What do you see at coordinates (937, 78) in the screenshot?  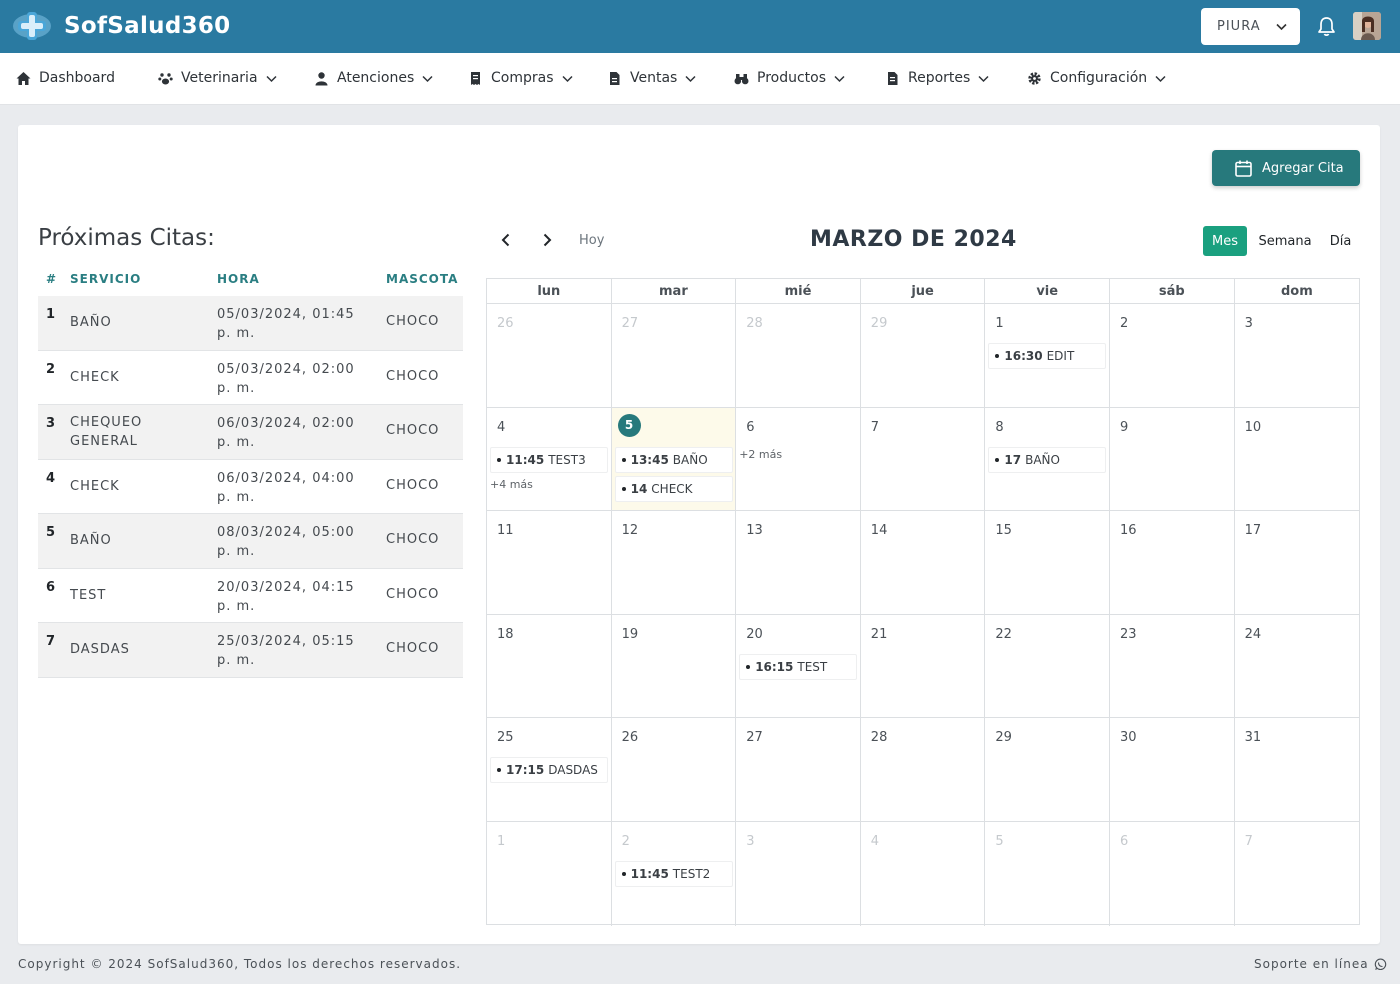 I see `nav-reportes: Reportes` at bounding box center [937, 78].